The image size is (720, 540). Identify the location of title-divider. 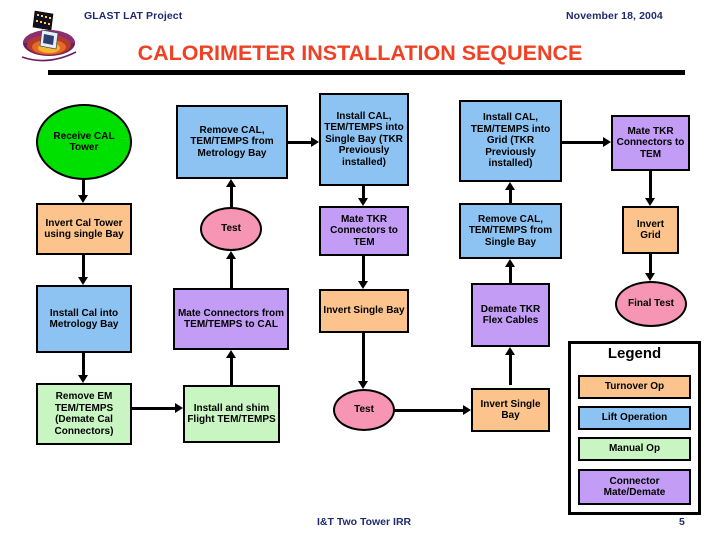
(366, 72).